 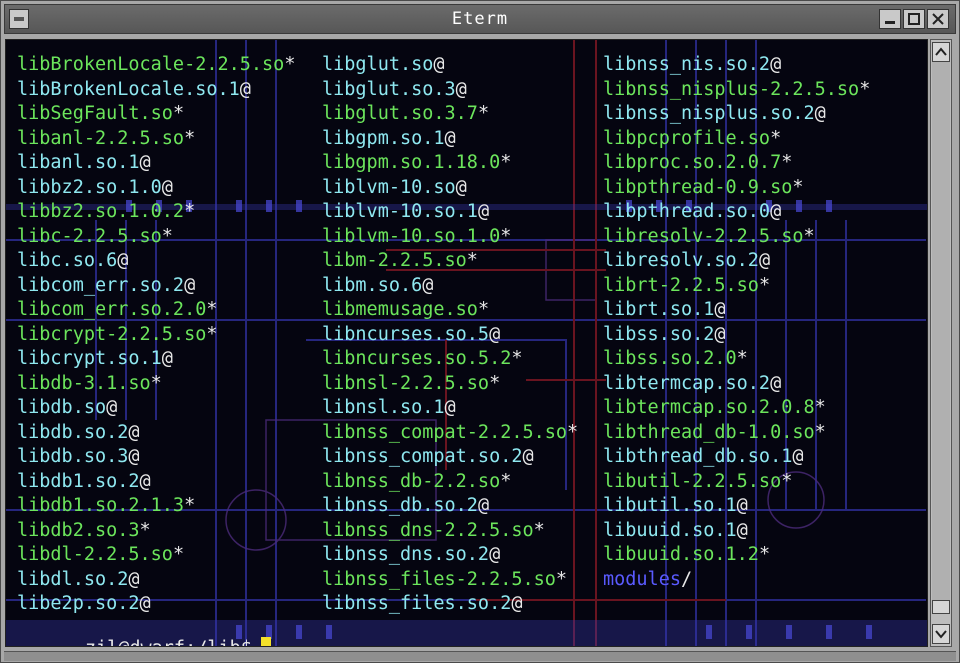 What do you see at coordinates (736, 90) in the screenshot?
I see `file-entry: libnss_nisplus-2.2.5.so*` at bounding box center [736, 90].